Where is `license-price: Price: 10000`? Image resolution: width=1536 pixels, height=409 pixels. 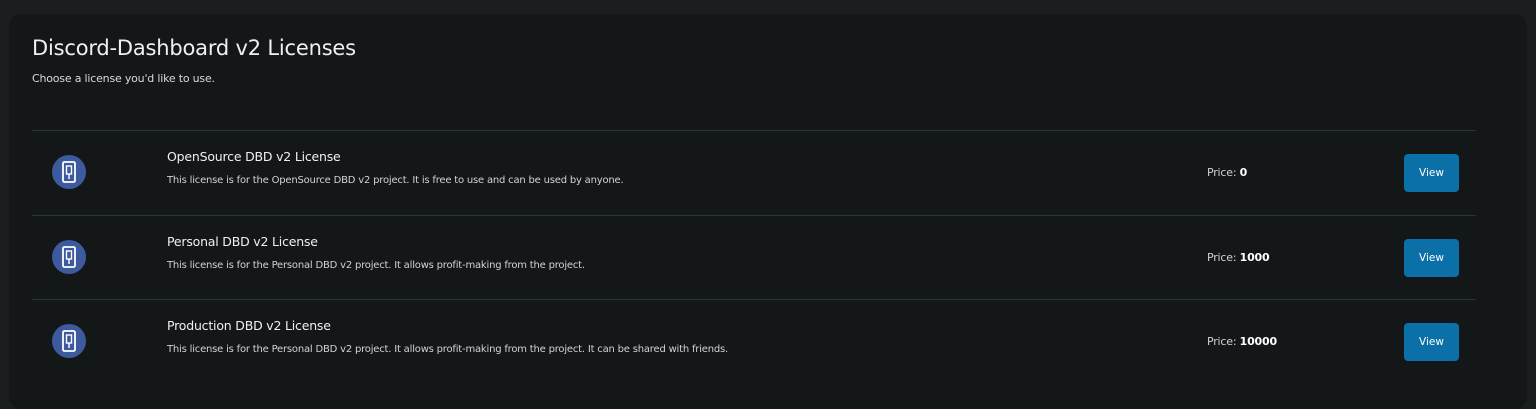 license-price: Price: 10000 is located at coordinates (1242, 341).